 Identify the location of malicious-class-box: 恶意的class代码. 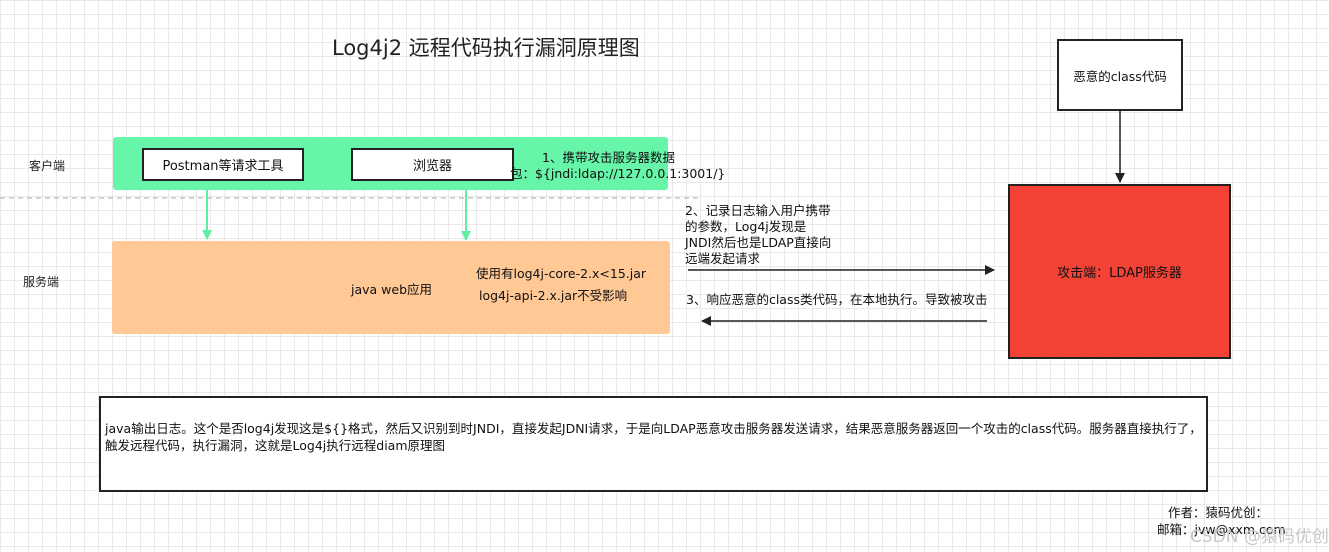
(1120, 75).